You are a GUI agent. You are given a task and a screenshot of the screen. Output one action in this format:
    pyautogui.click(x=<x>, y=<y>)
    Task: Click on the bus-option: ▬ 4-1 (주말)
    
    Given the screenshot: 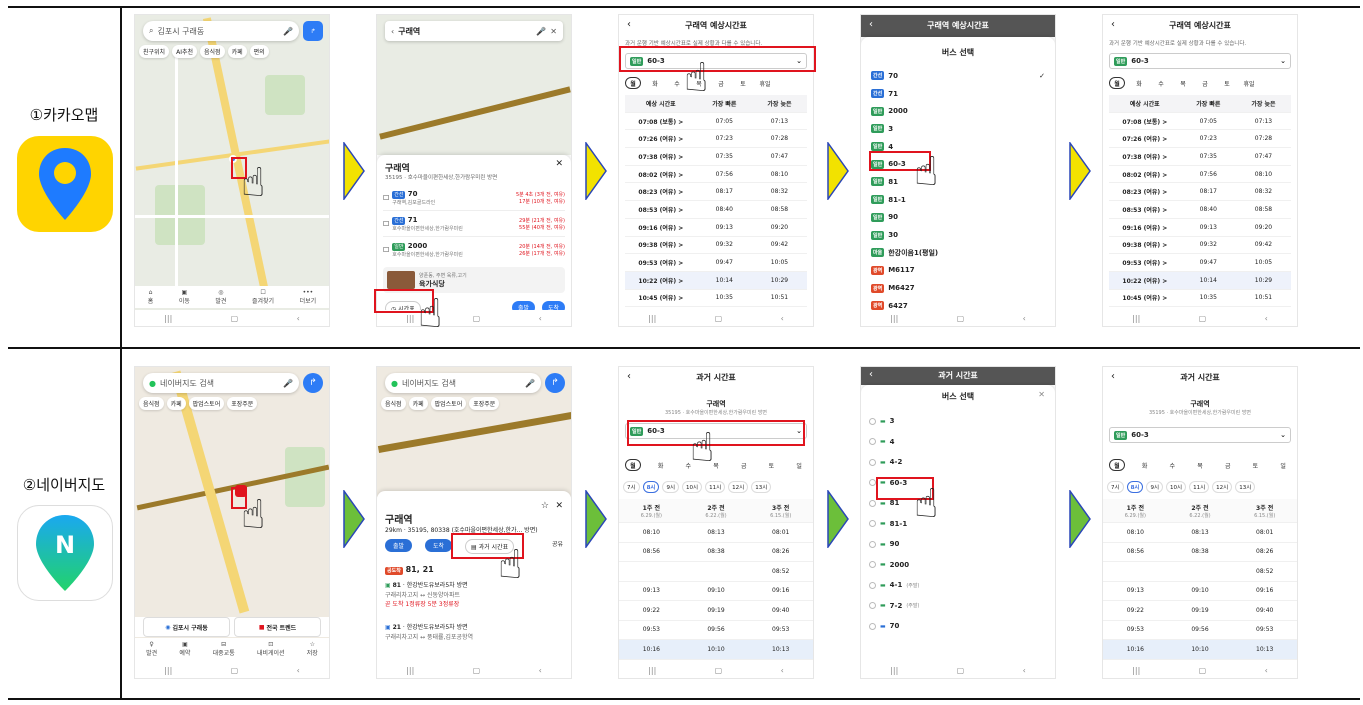 What is the action you would take?
    pyautogui.click(x=957, y=585)
    